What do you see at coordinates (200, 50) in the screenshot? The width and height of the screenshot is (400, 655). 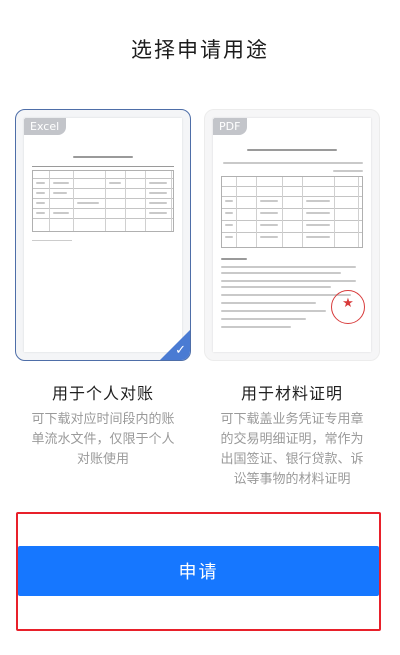 I see `page-title: 选择申请用途` at bounding box center [200, 50].